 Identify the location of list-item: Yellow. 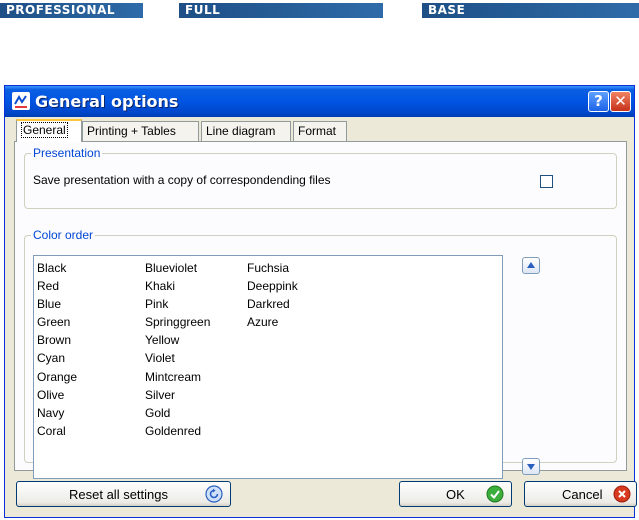
(177, 340).